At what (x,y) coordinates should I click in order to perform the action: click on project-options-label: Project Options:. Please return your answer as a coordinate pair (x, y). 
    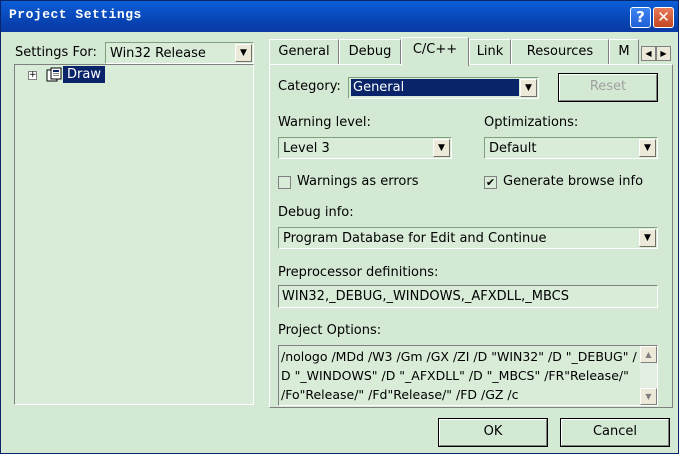
    Looking at the image, I should click on (330, 330).